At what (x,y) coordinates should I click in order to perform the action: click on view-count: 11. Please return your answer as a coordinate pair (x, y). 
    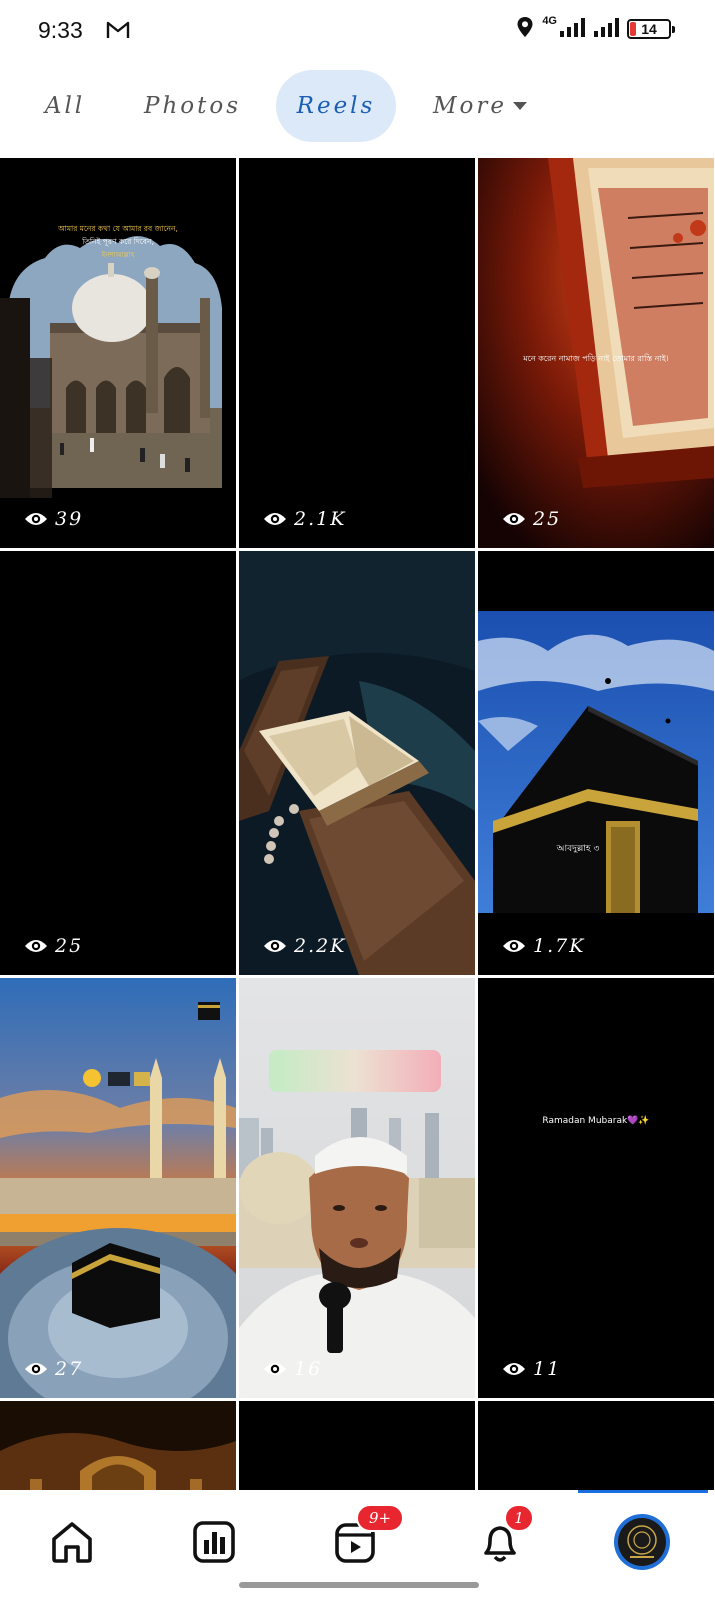
    Looking at the image, I should click on (531, 1369).